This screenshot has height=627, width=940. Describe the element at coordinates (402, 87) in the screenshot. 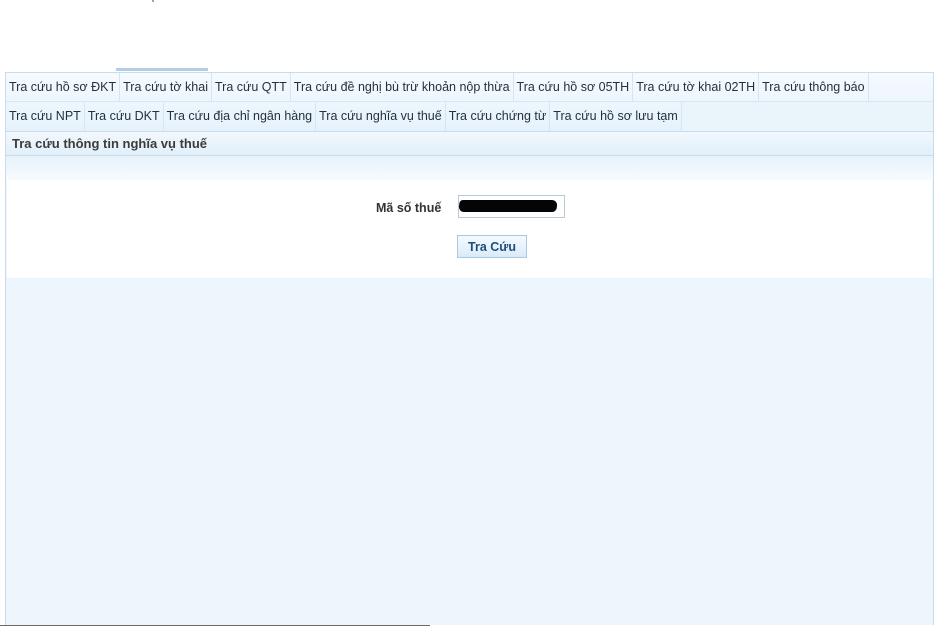

I see `tab-de-nghi-bu-tru: Tra cứu đề nghị bù trừ khoản nộp thừa` at that location.